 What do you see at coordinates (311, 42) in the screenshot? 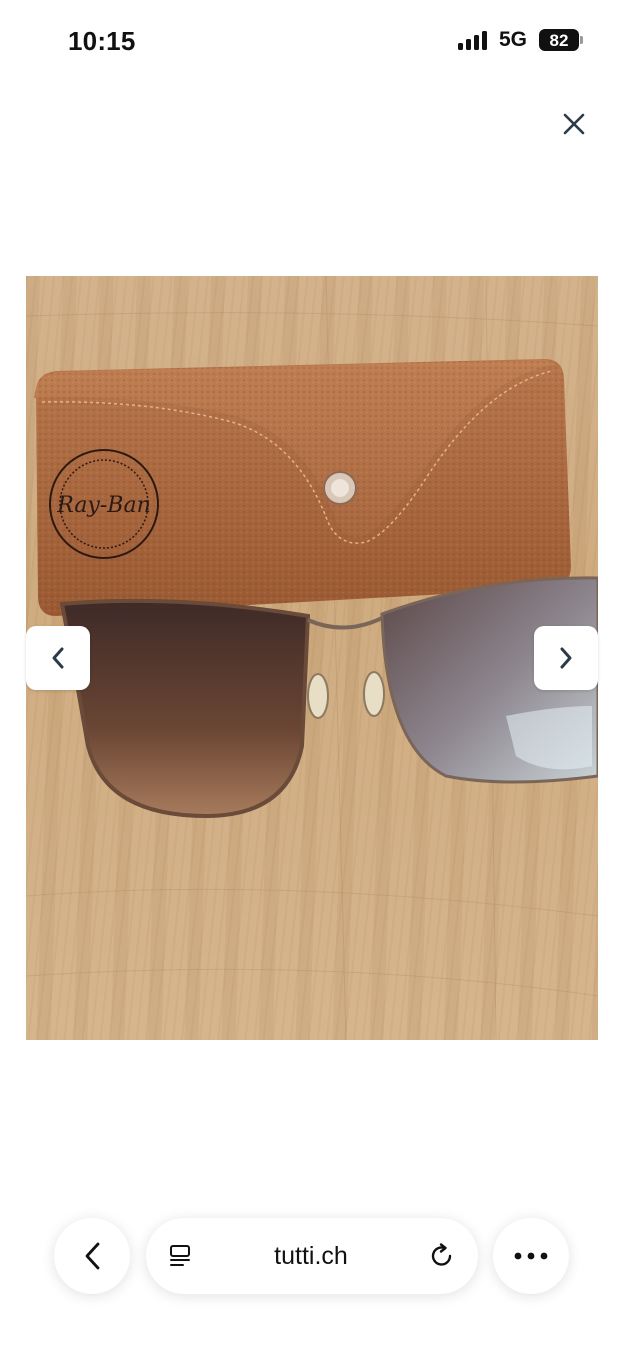
I see `status-bar: 10:15 5G 82` at bounding box center [311, 42].